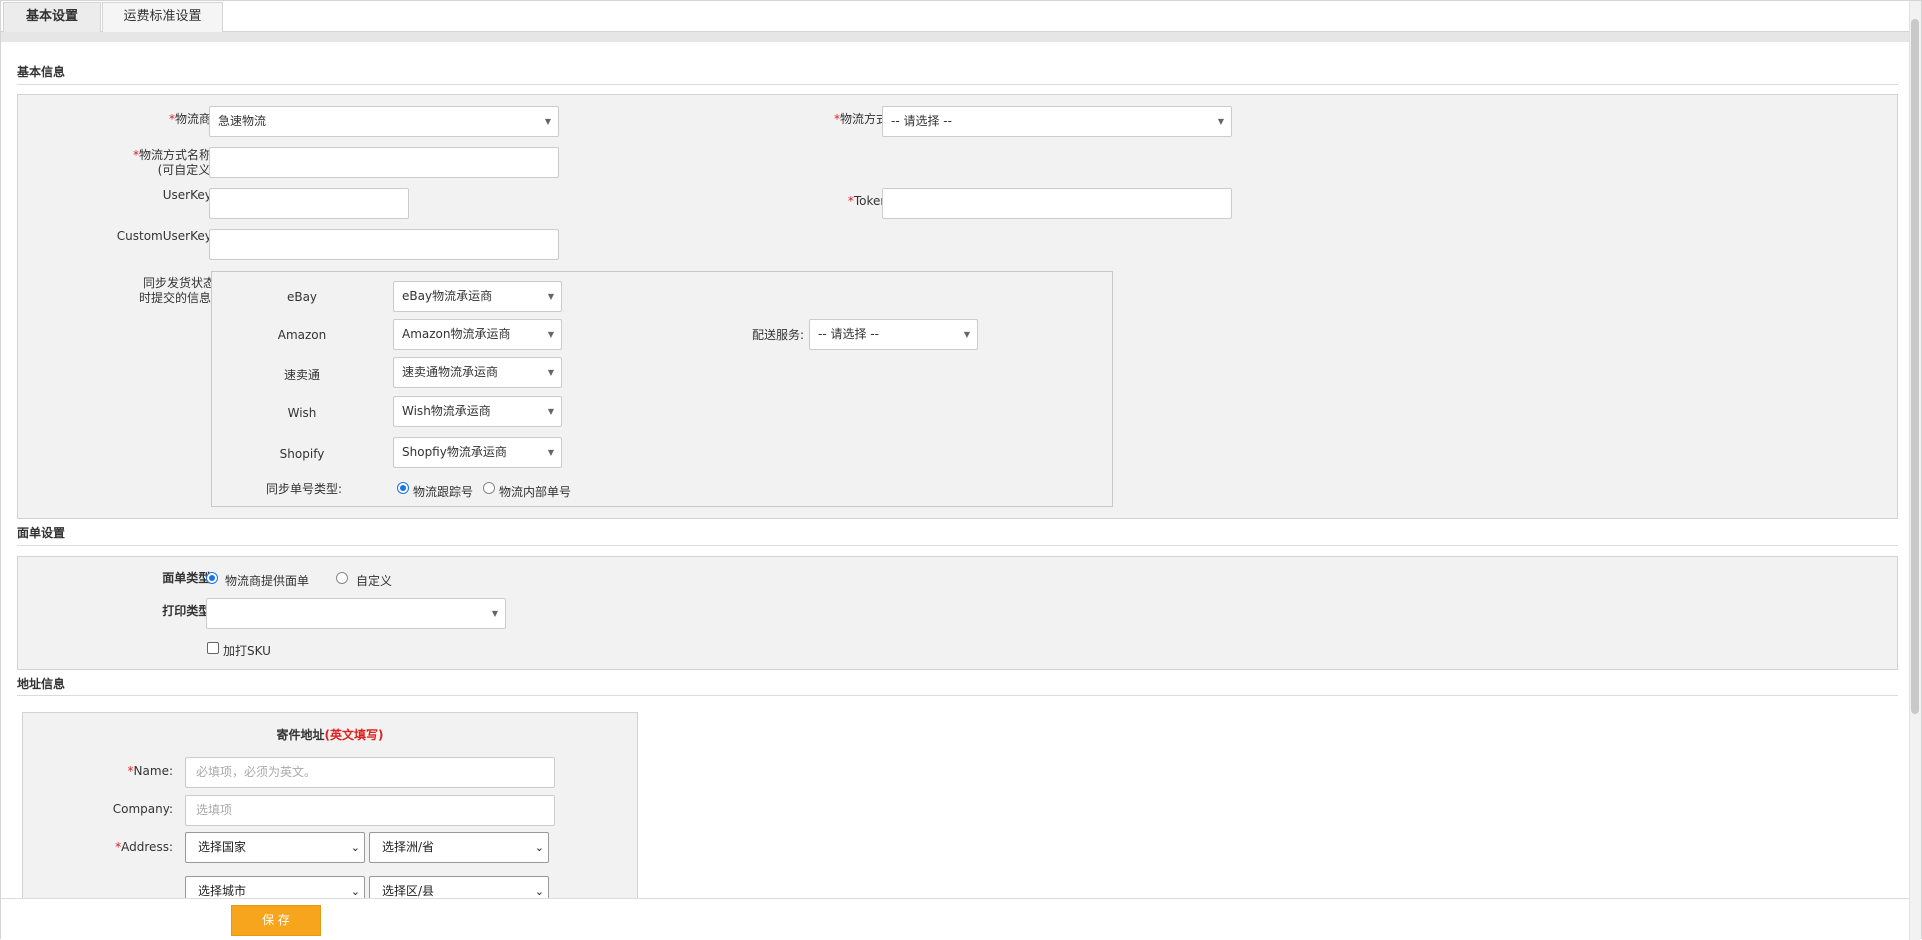 The image size is (1922, 940). Describe the element at coordinates (1057, 121) in the screenshot. I see `method-select: -- 请选择 -- ▼` at that location.